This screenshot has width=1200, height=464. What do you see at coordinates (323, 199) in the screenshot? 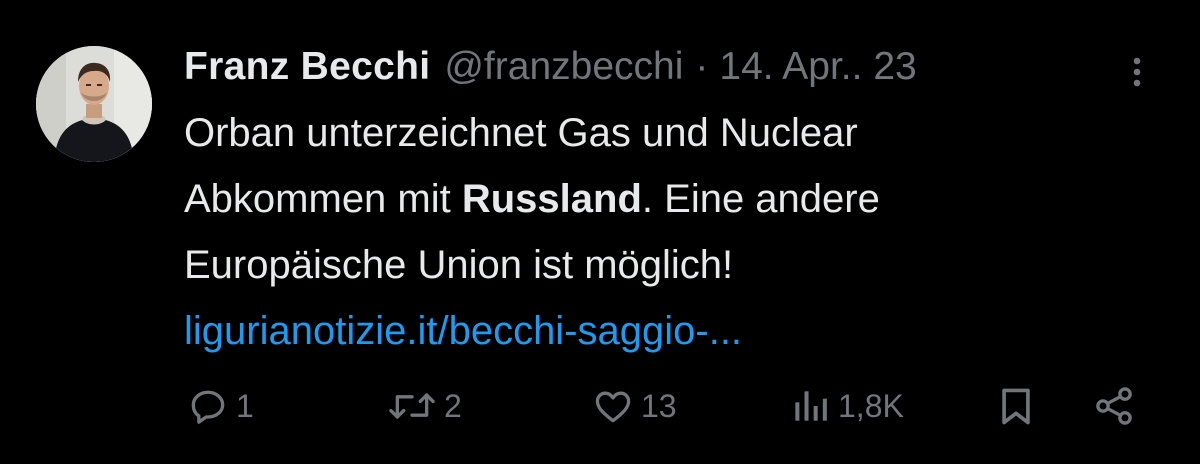
I see `tweet-text-prefix: Abkommen mit` at bounding box center [323, 199].